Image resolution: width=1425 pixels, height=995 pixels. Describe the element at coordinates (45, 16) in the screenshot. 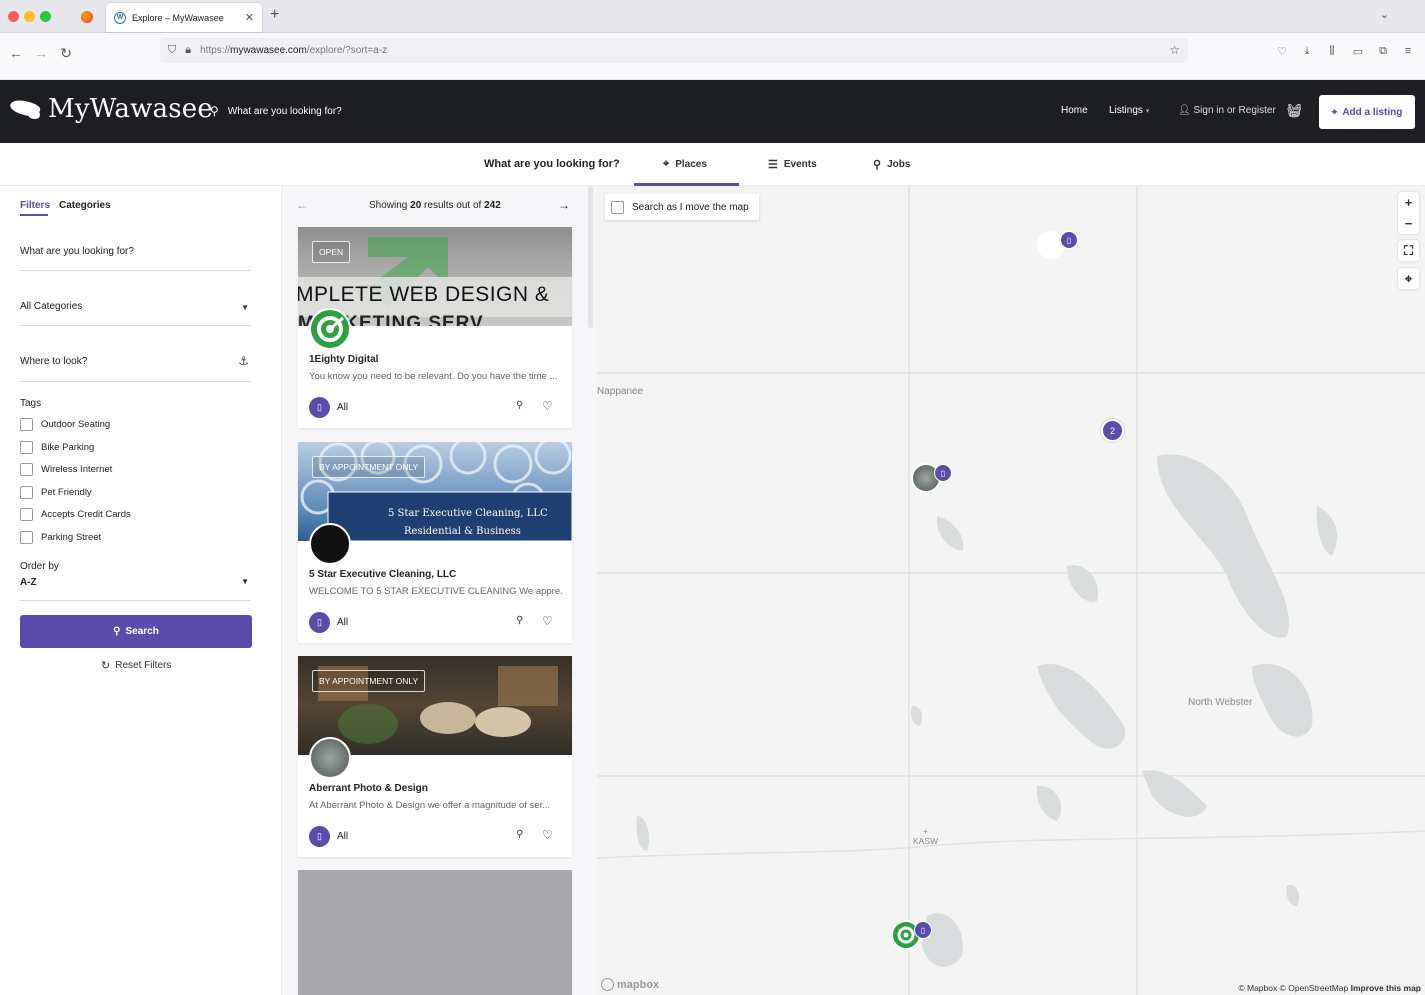

I see `maximize-window-button` at that location.